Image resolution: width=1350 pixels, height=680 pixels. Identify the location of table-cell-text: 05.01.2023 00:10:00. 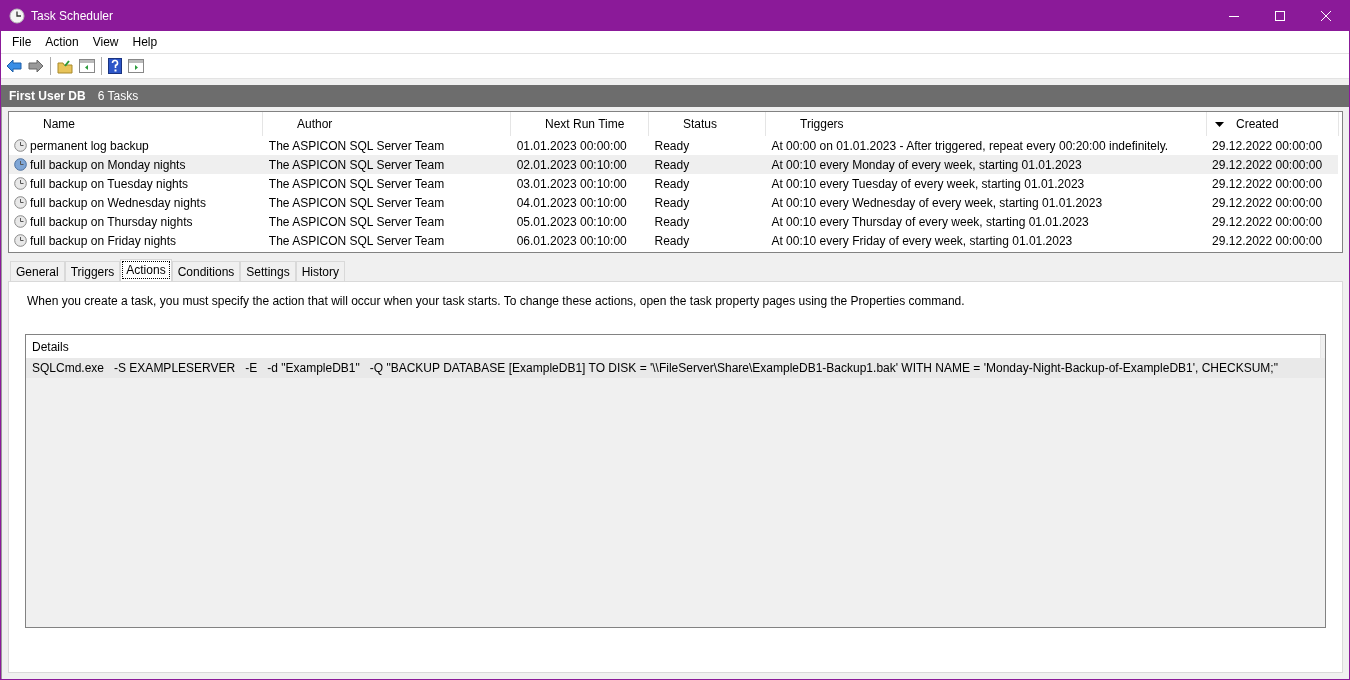
(571, 221).